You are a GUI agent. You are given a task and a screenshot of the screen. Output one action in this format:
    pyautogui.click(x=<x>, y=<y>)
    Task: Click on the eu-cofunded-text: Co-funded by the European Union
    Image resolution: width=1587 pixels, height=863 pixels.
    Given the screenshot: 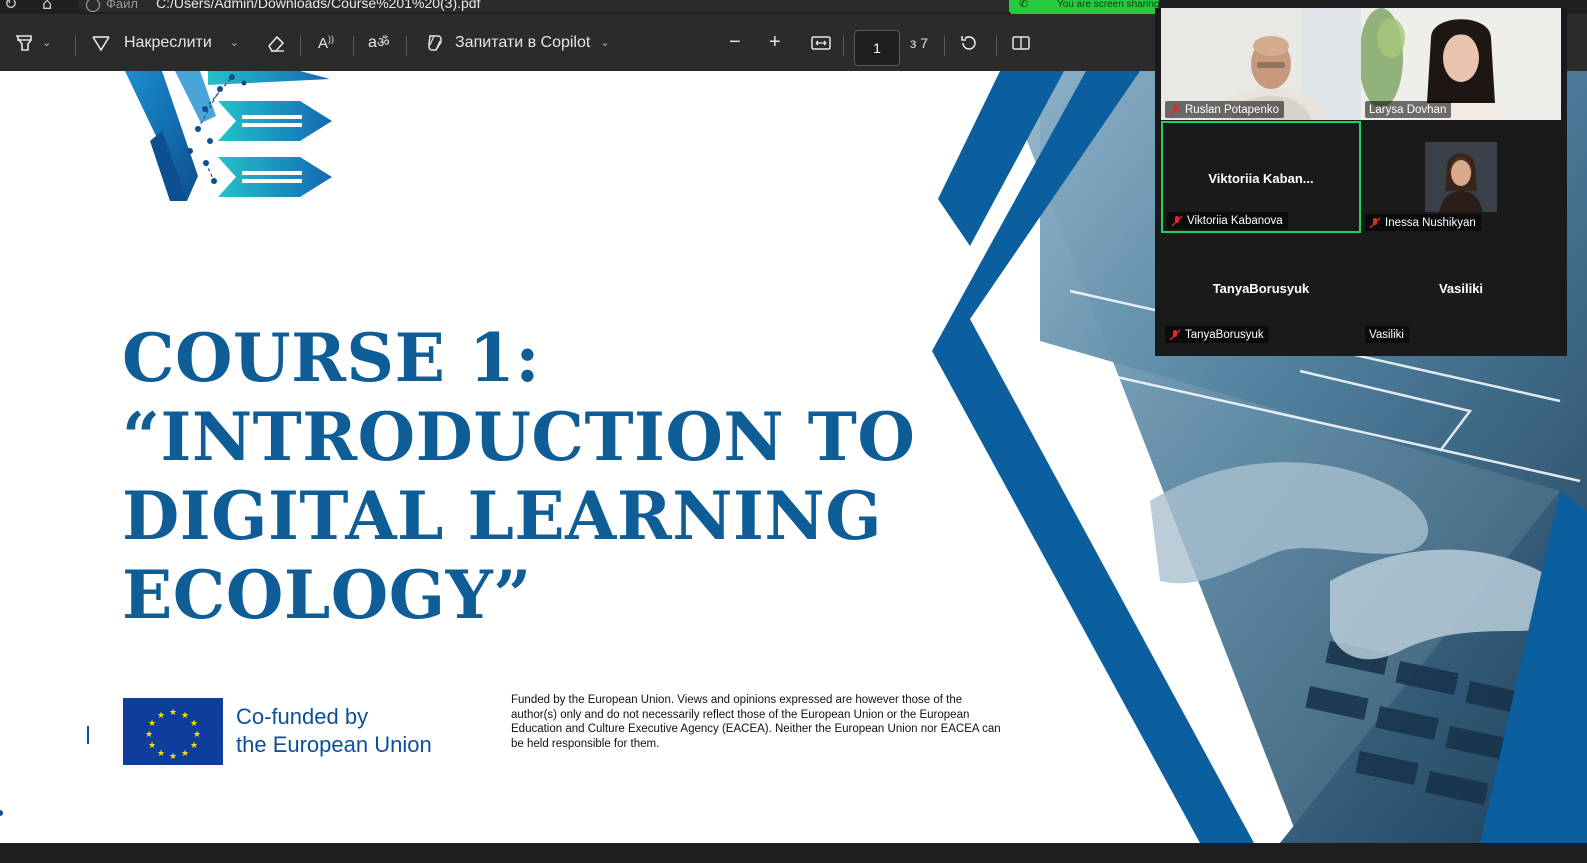 What is the action you would take?
    pyautogui.click(x=334, y=731)
    